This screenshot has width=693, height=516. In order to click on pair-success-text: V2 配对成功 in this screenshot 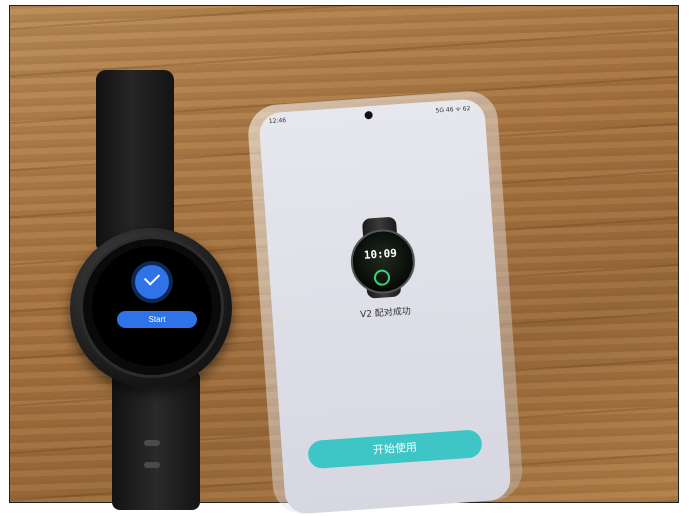, I will do `click(385, 313)`.